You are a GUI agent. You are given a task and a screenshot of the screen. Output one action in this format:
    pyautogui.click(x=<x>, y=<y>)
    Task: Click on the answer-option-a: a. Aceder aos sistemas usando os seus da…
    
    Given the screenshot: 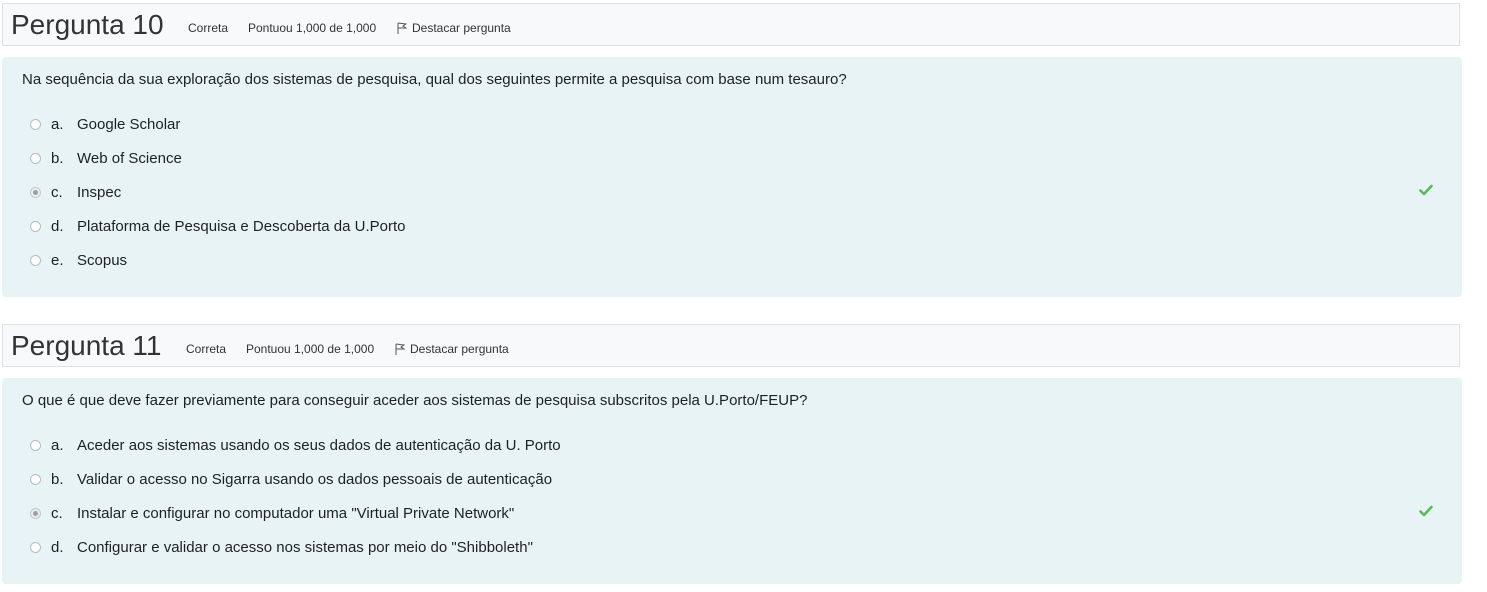 What is the action you would take?
    pyautogui.click(x=295, y=445)
    